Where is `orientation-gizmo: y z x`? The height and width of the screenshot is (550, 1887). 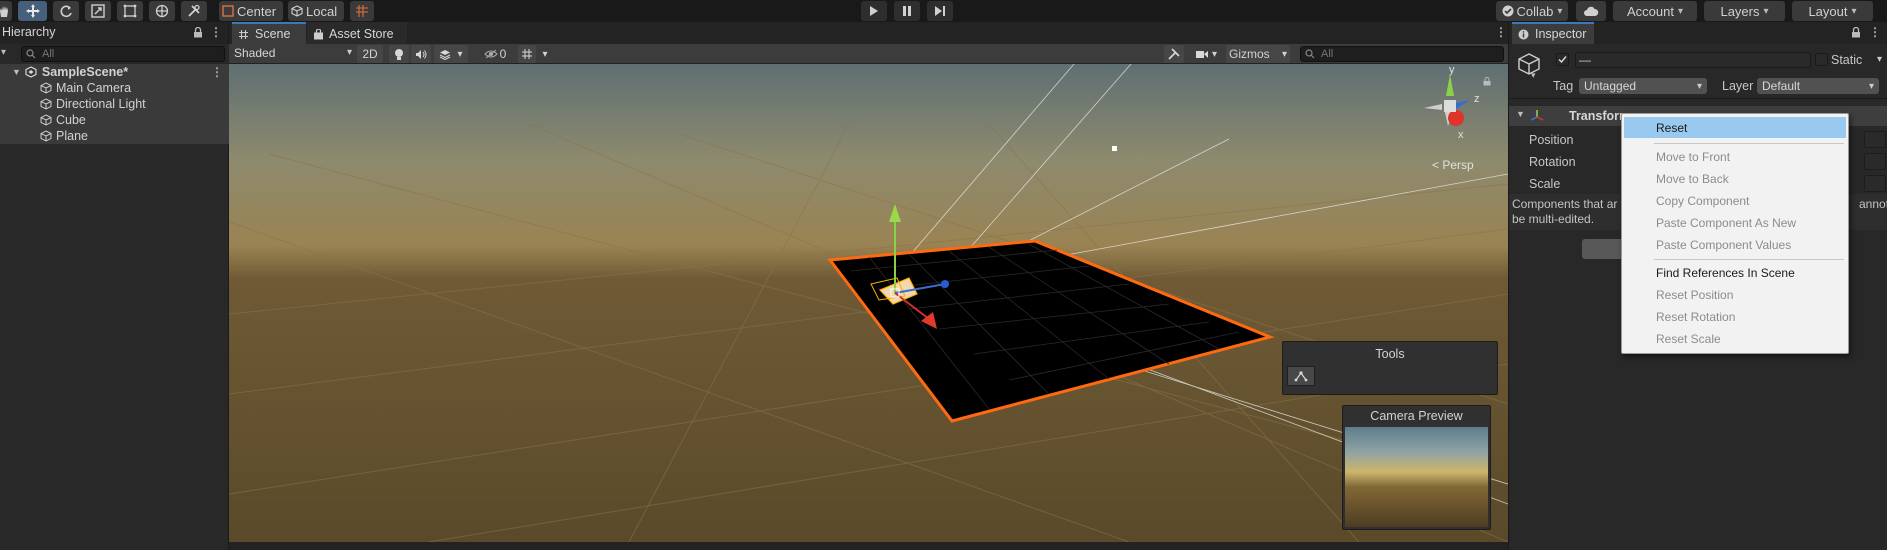
orientation-gizmo: y z x is located at coordinates (1455, 104).